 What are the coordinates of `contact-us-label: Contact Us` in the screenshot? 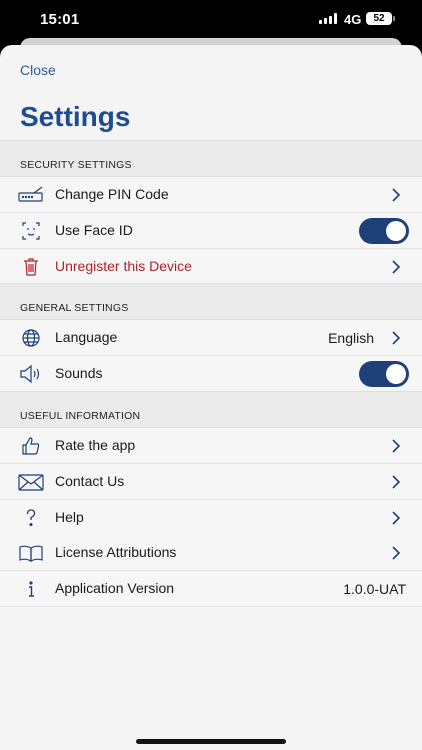 It's located at (90, 481).